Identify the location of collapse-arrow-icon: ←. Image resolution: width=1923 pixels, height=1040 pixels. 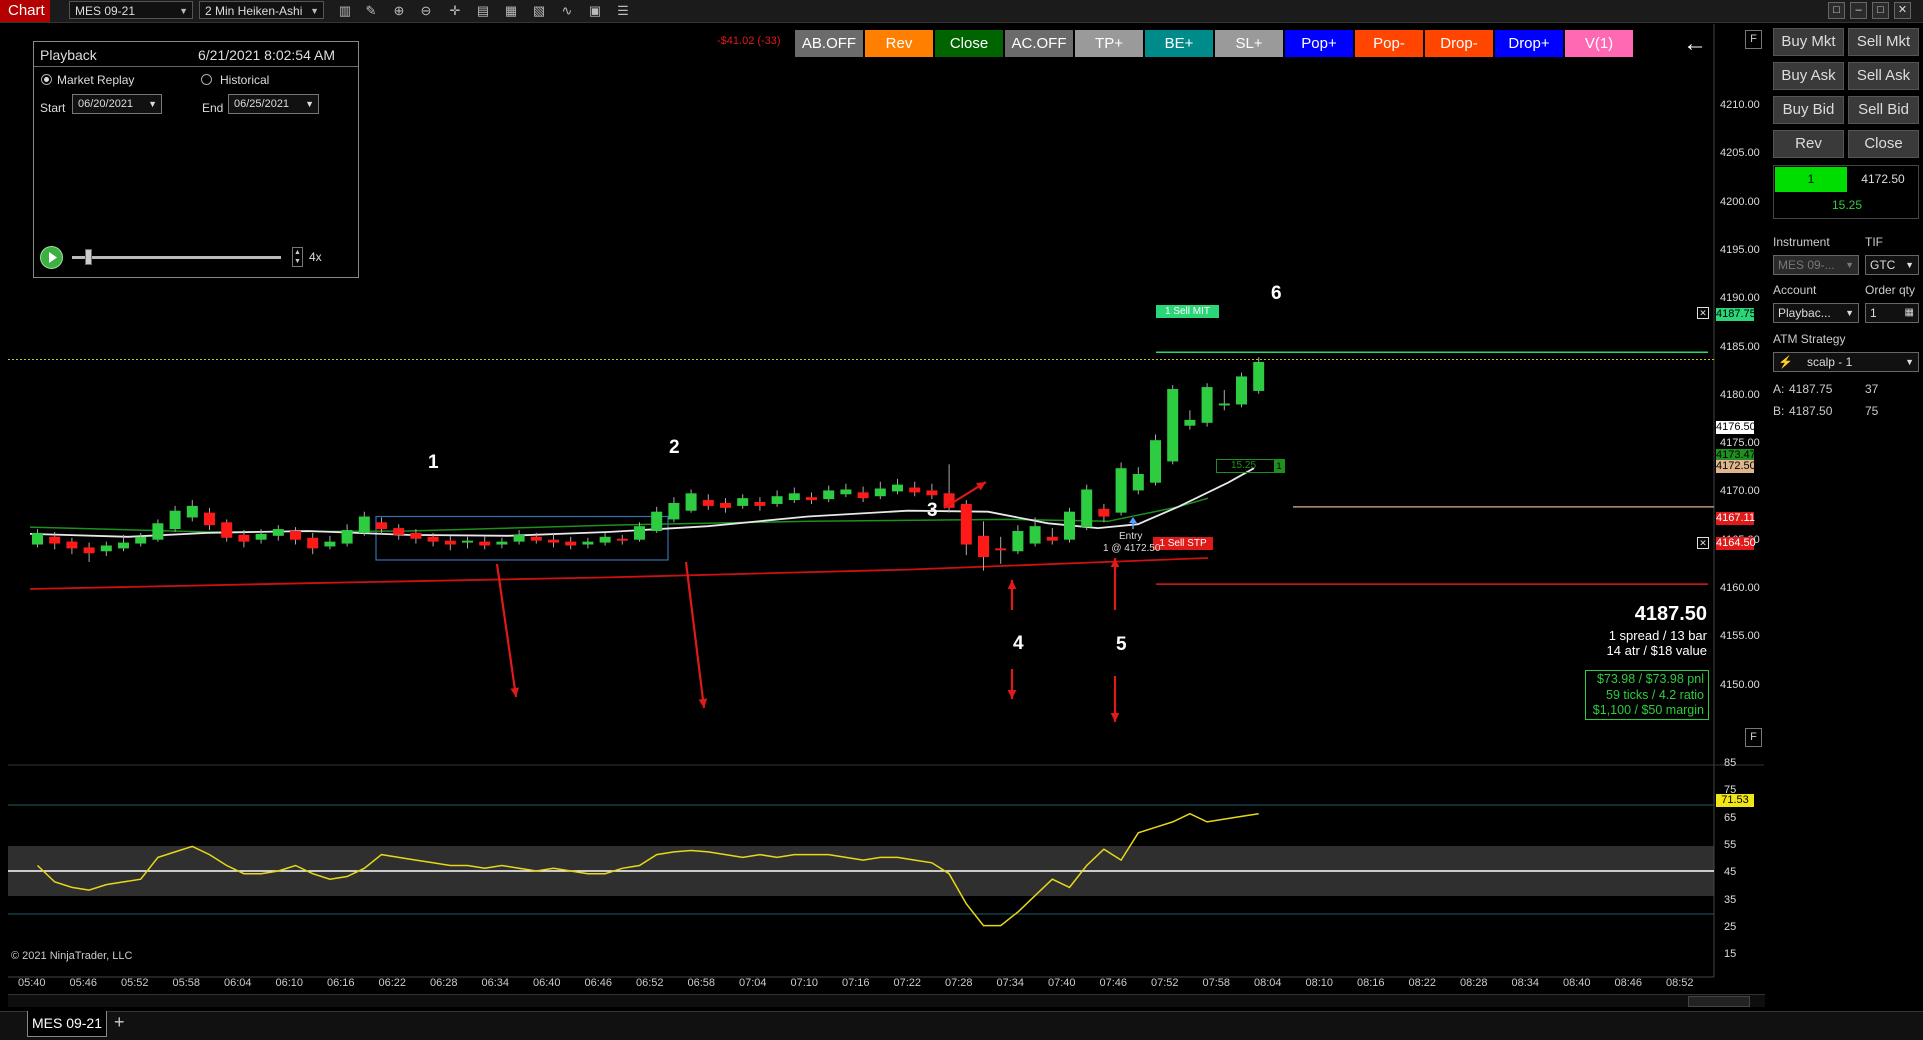
(1695, 43).